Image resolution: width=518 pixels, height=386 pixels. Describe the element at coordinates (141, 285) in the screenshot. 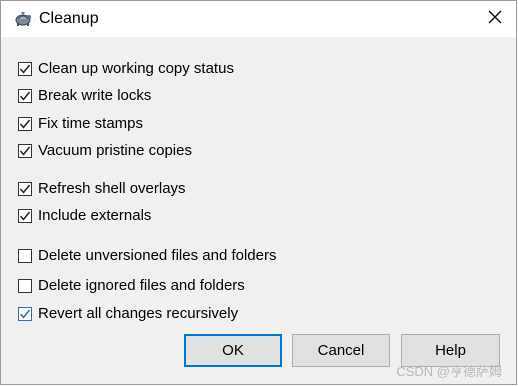

I see `checkbox-label: Delete ignored files and folders` at that location.